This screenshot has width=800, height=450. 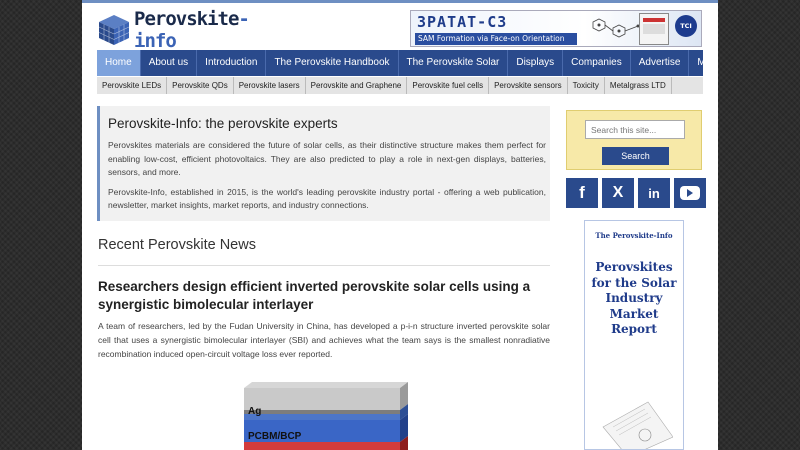 I want to click on article-figure: Ag PCBM/BCP, so click(x=326, y=415).